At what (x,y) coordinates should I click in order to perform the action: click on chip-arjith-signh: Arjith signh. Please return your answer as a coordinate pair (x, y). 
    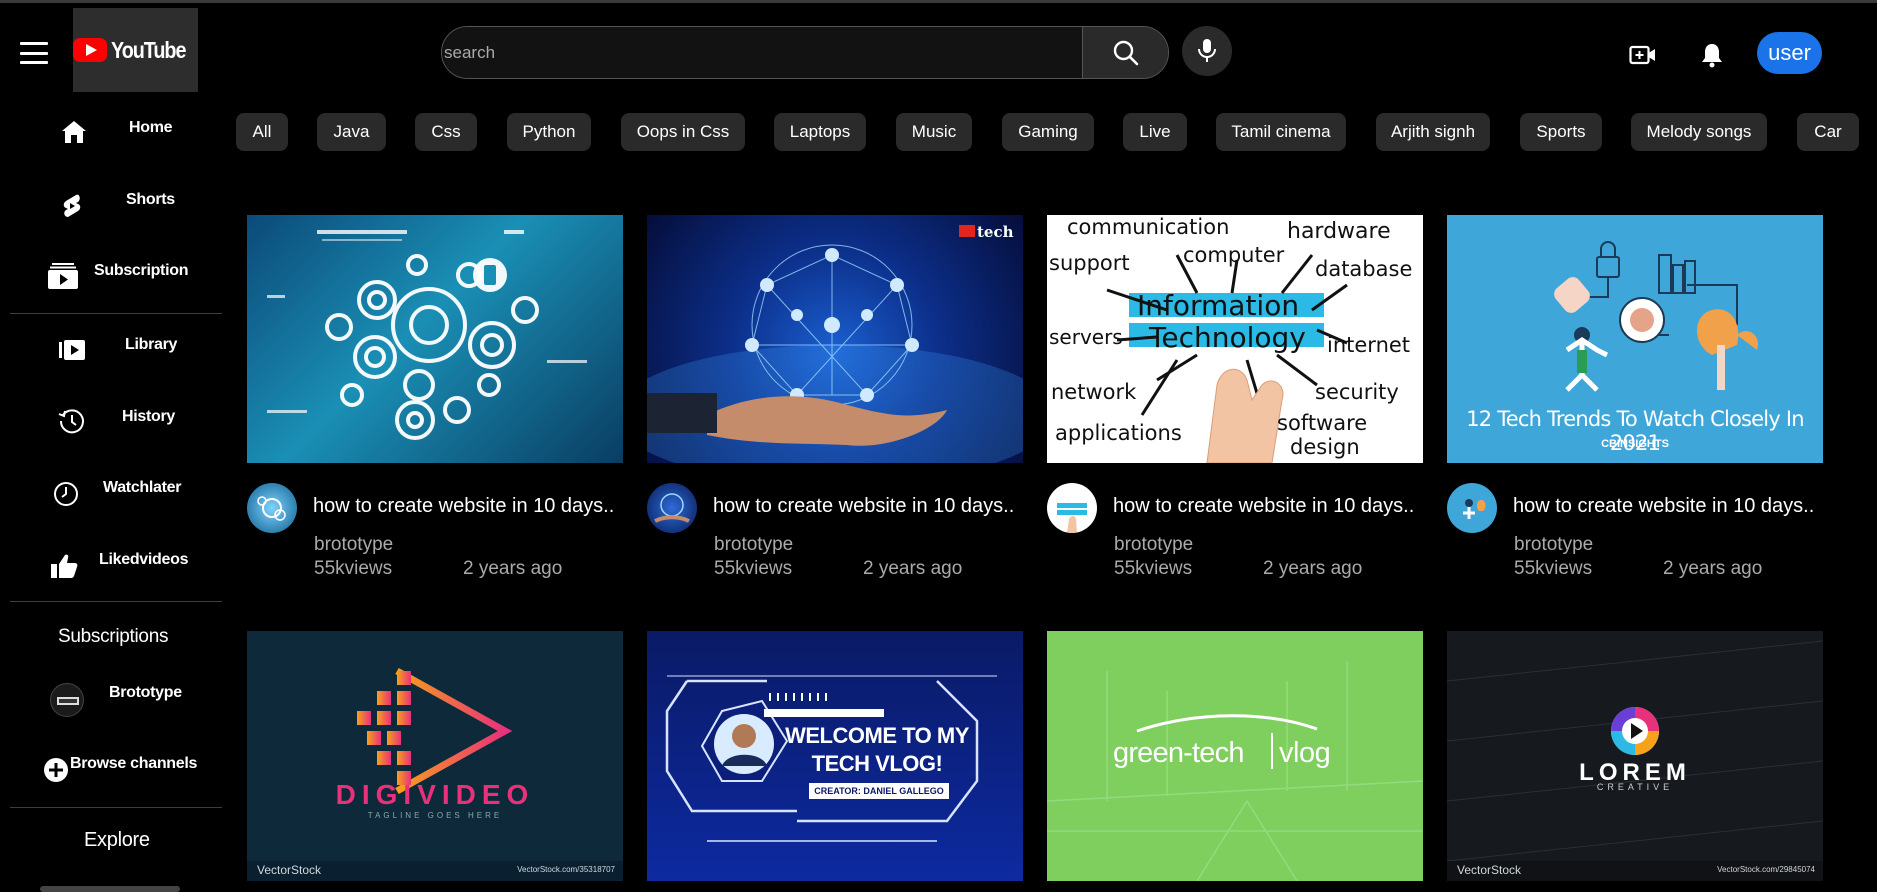
    Looking at the image, I should click on (1433, 132).